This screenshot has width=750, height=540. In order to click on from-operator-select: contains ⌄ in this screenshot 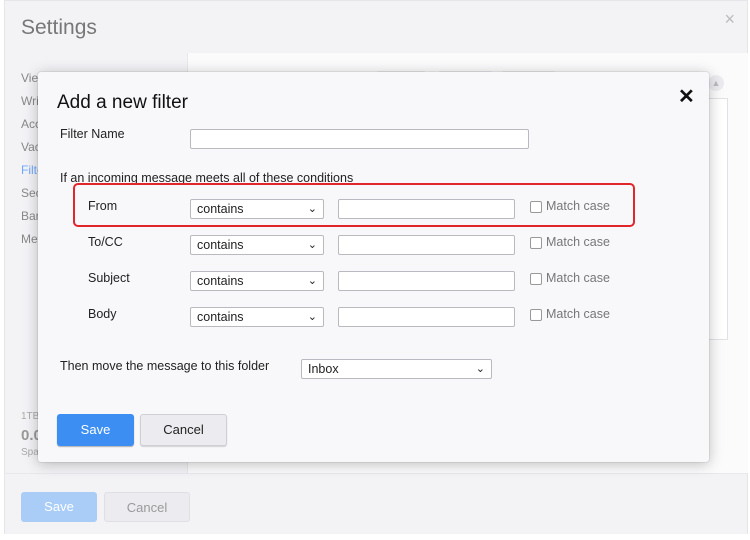, I will do `click(257, 209)`.